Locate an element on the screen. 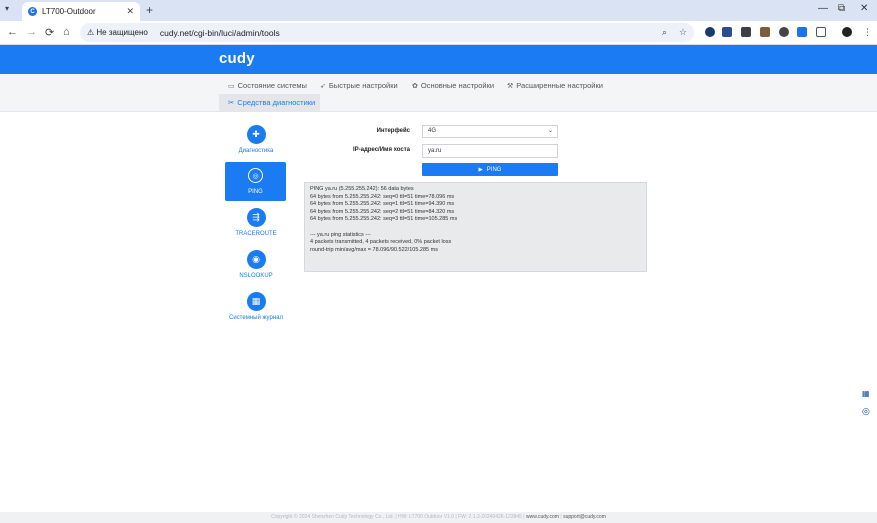  ping-button-label: PING is located at coordinates (494, 169).